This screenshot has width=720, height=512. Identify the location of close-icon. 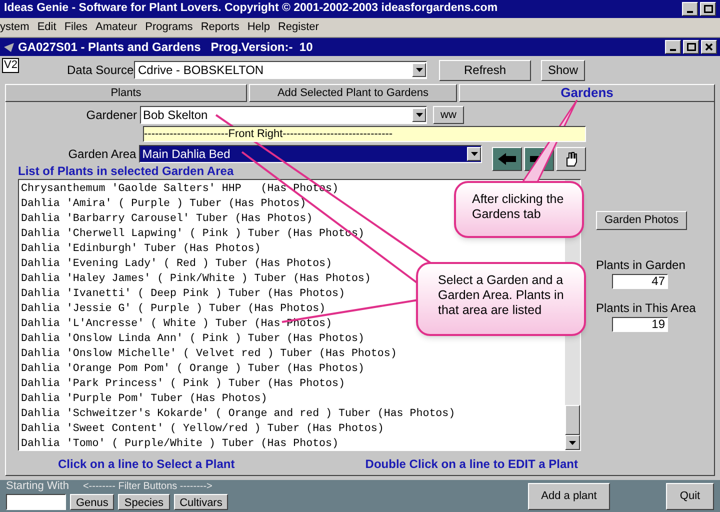
(709, 47).